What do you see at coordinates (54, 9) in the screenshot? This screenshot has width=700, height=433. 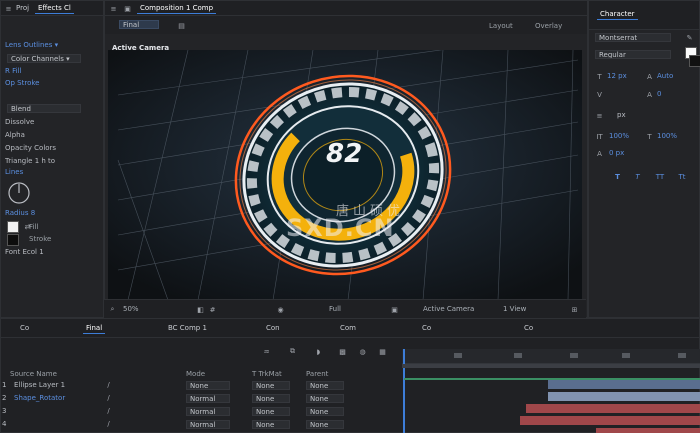 I see `tab-effects-controls: Effects Cl` at bounding box center [54, 9].